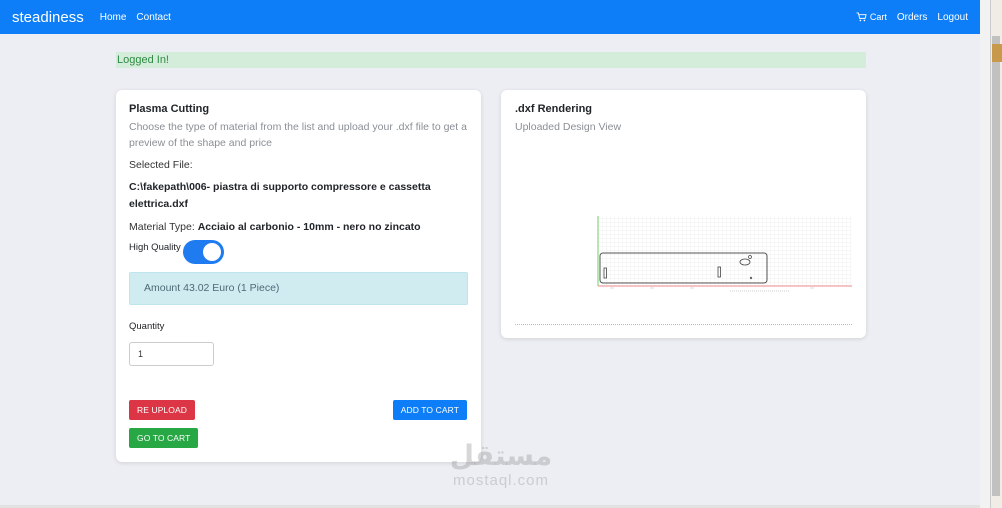 This screenshot has height=508, width=1002. I want to click on nav-right: Cart Orders Logout, so click(907, 17).